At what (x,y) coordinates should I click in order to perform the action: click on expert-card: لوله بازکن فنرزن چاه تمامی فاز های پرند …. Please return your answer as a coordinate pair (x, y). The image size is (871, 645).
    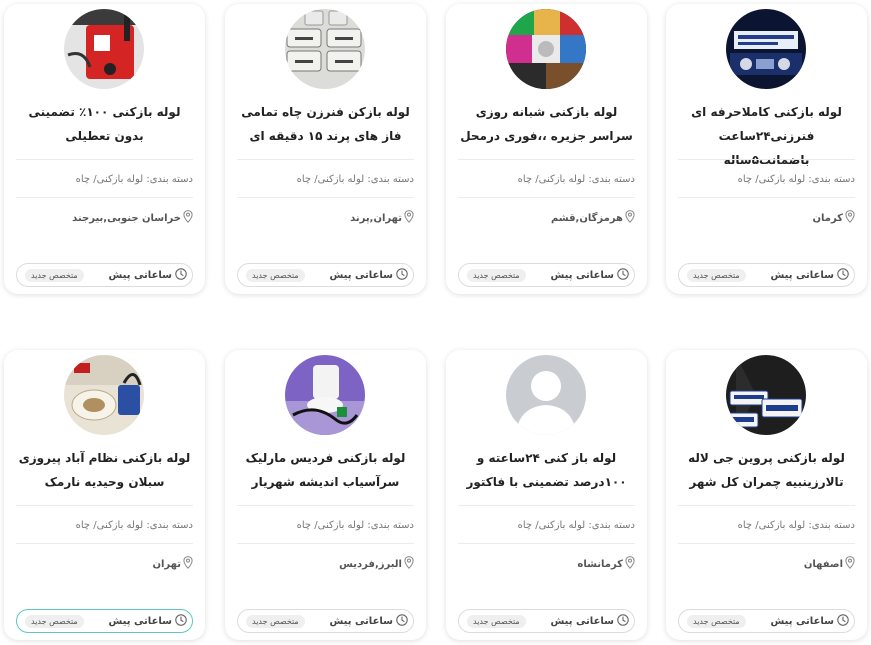
    Looking at the image, I should click on (325, 149).